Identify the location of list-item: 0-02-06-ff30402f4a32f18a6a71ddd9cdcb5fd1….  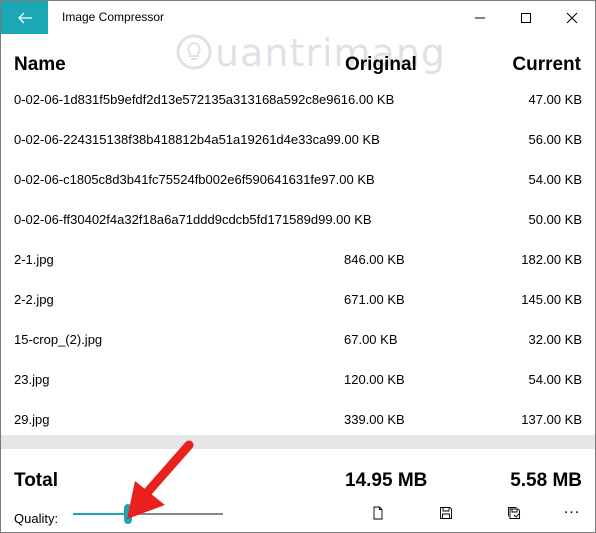
(298, 219).